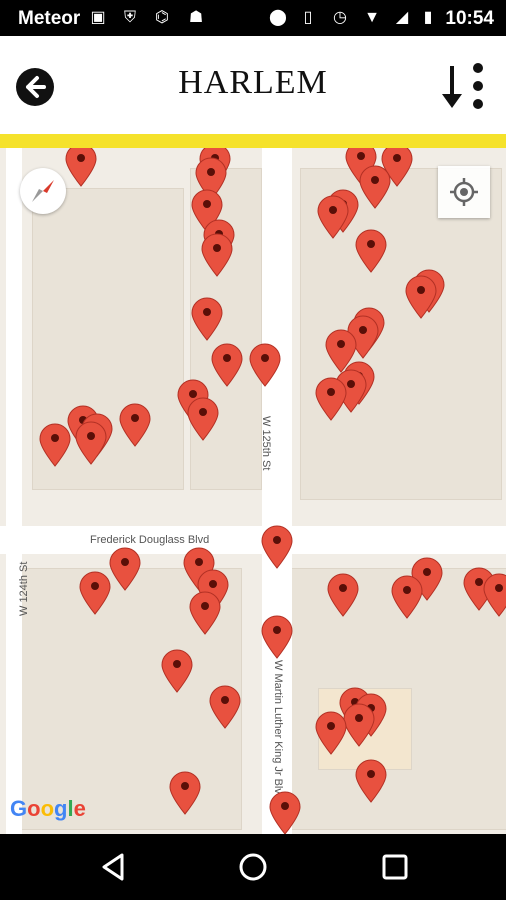 The image size is (506, 900). I want to click on shield-icon: ⛨, so click(129, 17).